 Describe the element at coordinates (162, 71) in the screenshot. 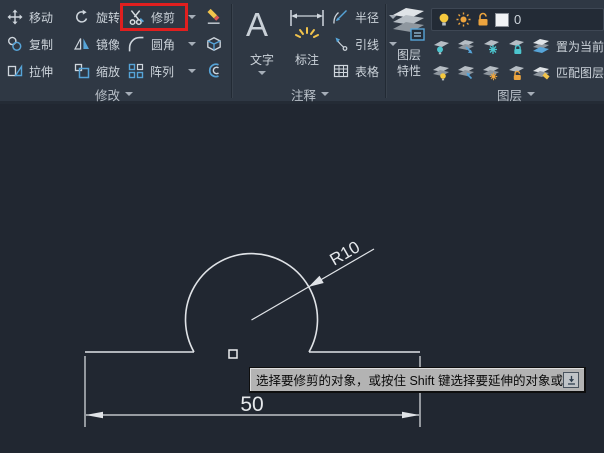

I see `array-label: 阵列` at that location.